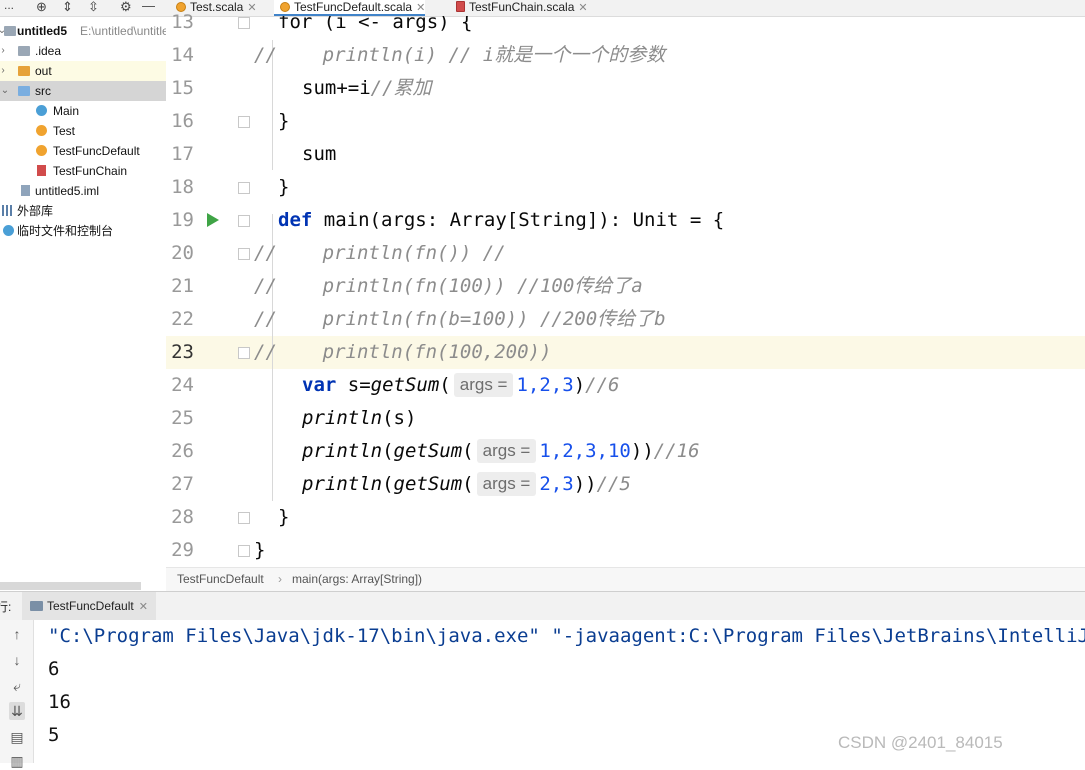 Image resolution: width=1085 pixels, height=770 pixels. What do you see at coordinates (67, 191) in the screenshot?
I see `tree-item-label: untitled5.iml` at bounding box center [67, 191].